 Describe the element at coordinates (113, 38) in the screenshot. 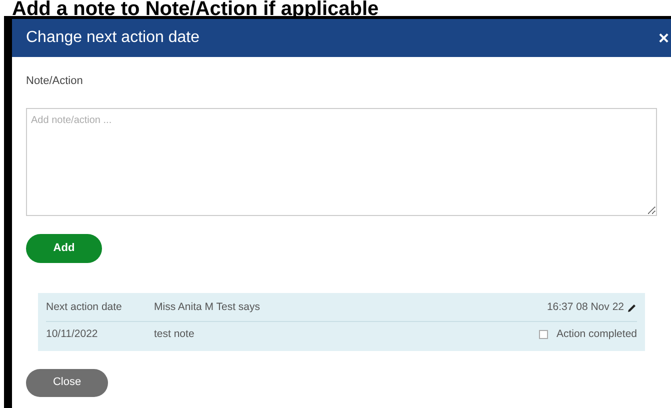

I see `dialog-title: Change next action date` at that location.